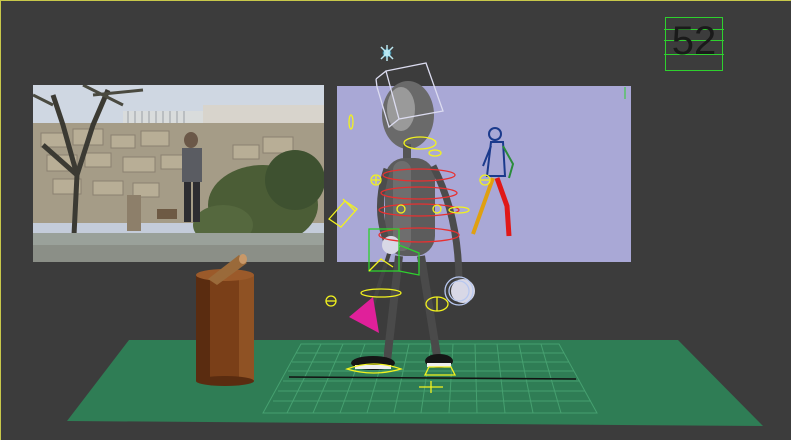 The image size is (791, 440). What do you see at coordinates (387, 53) in the screenshot?
I see `light-gizmo-icon` at bounding box center [387, 53].